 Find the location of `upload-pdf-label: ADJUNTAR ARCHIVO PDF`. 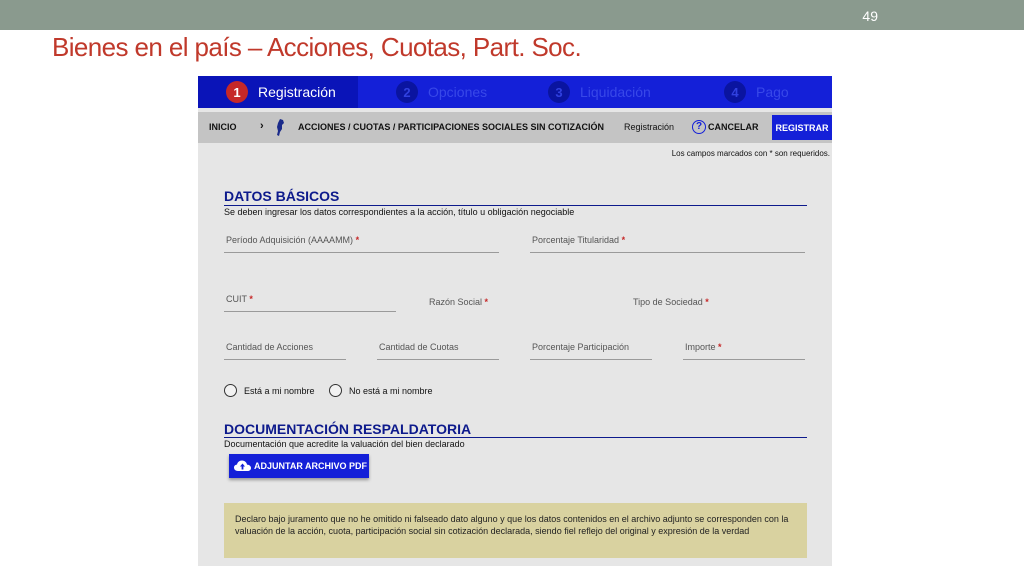

upload-pdf-label: ADJUNTAR ARCHIVO PDF is located at coordinates (311, 466).